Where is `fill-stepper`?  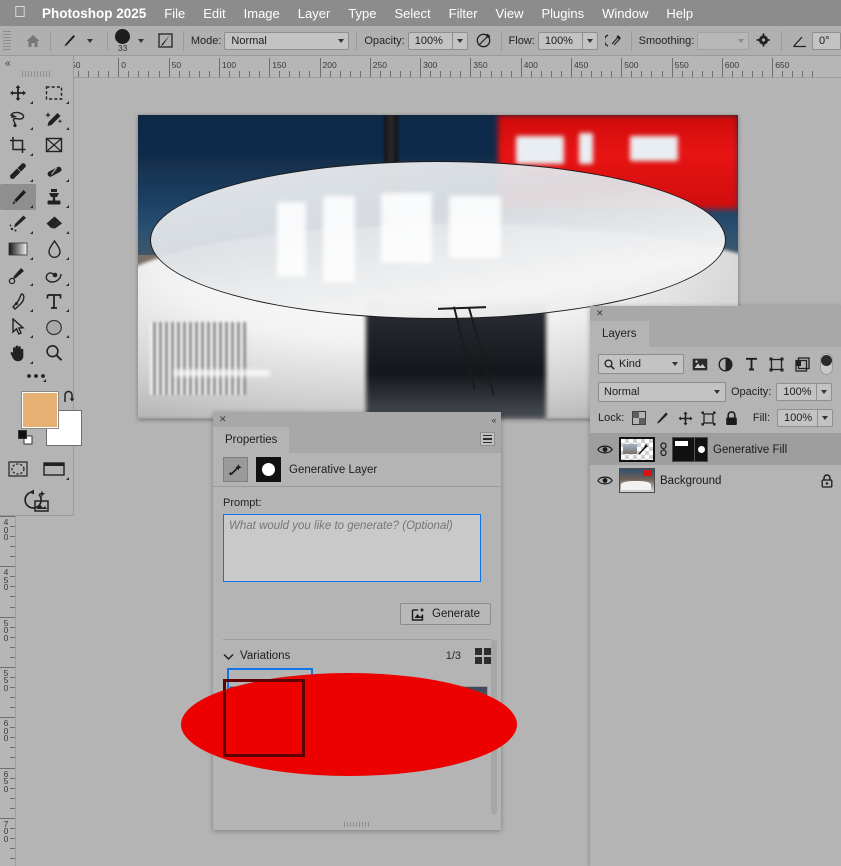
fill-stepper is located at coordinates (825, 418).